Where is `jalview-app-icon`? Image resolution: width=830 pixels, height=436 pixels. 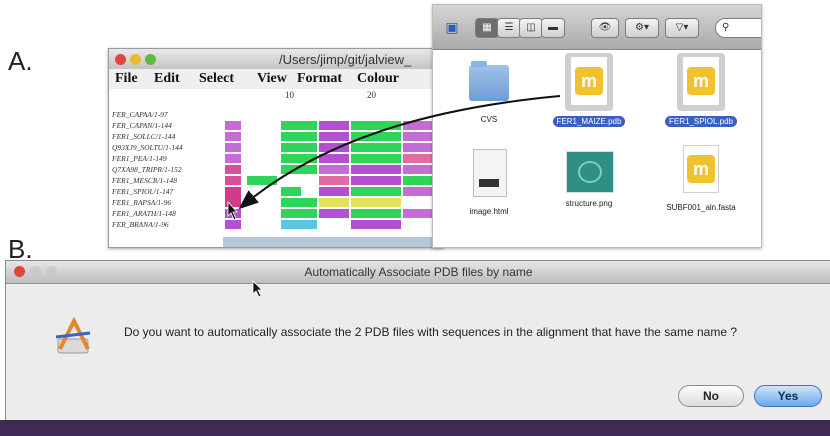 jalview-app-icon is located at coordinates (73, 336).